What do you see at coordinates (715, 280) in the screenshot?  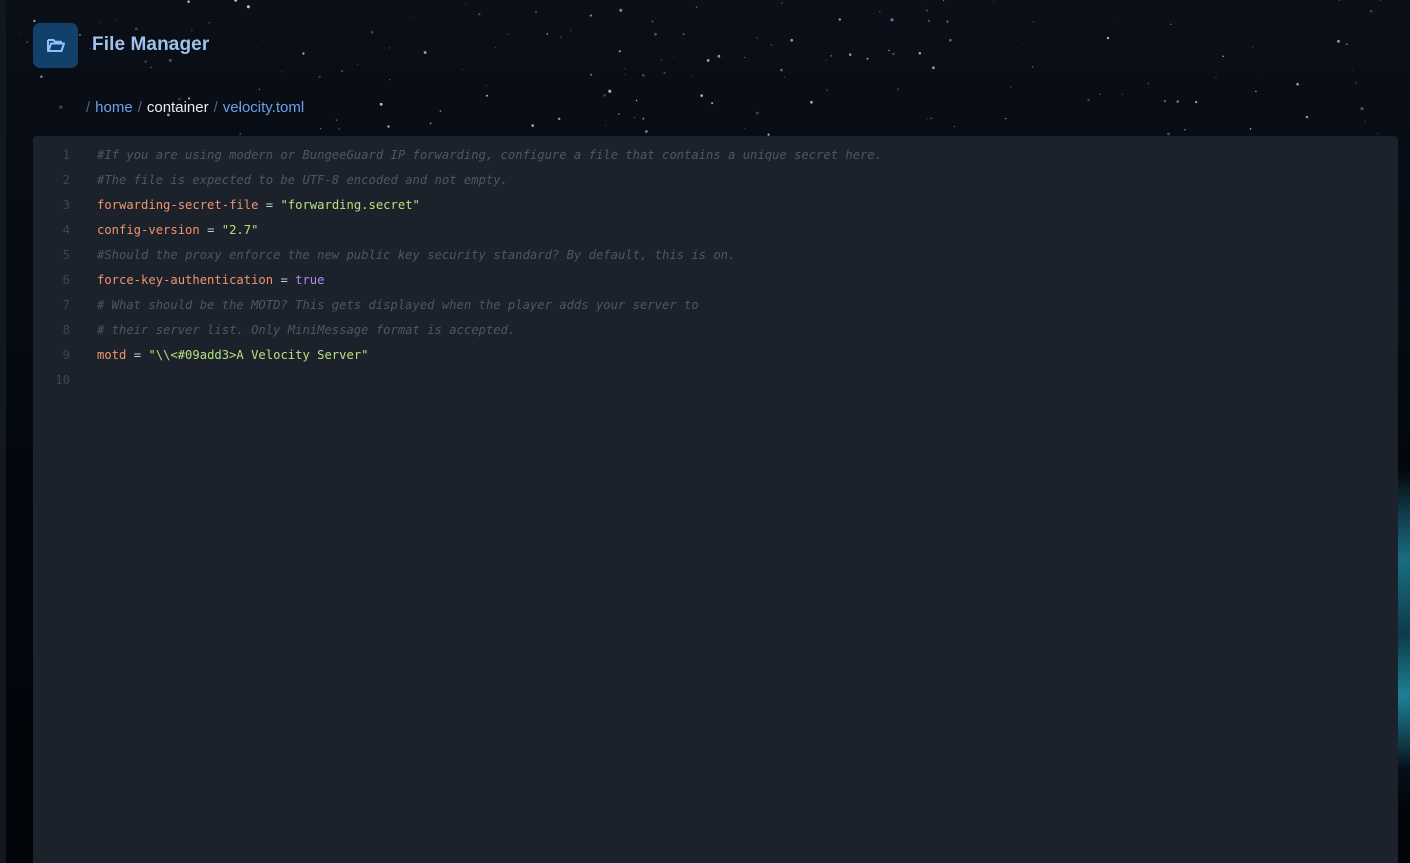 I see `code-line: 6 force-key-authentication = true` at bounding box center [715, 280].